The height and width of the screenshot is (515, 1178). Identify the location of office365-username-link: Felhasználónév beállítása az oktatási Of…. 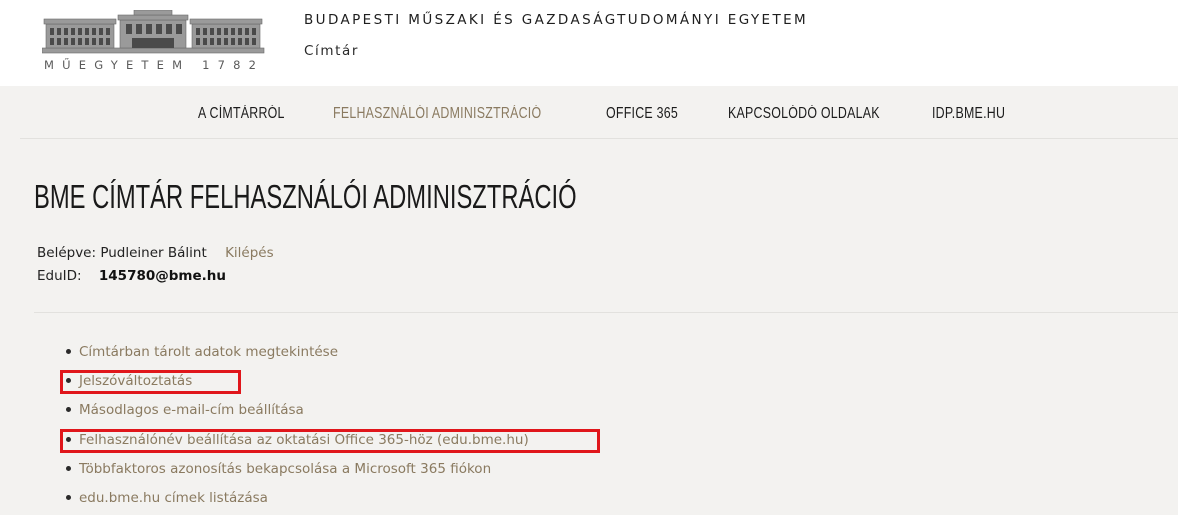
(304, 440).